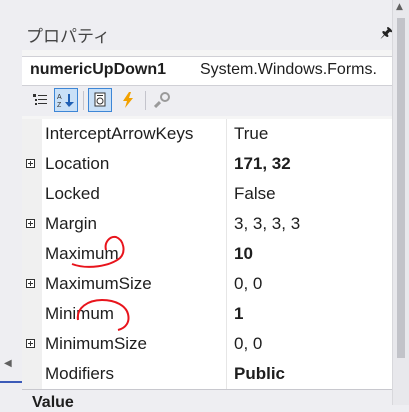 The height and width of the screenshot is (412, 409). What do you see at coordinates (68, 37) in the screenshot?
I see `panel-title: プロパティ` at bounding box center [68, 37].